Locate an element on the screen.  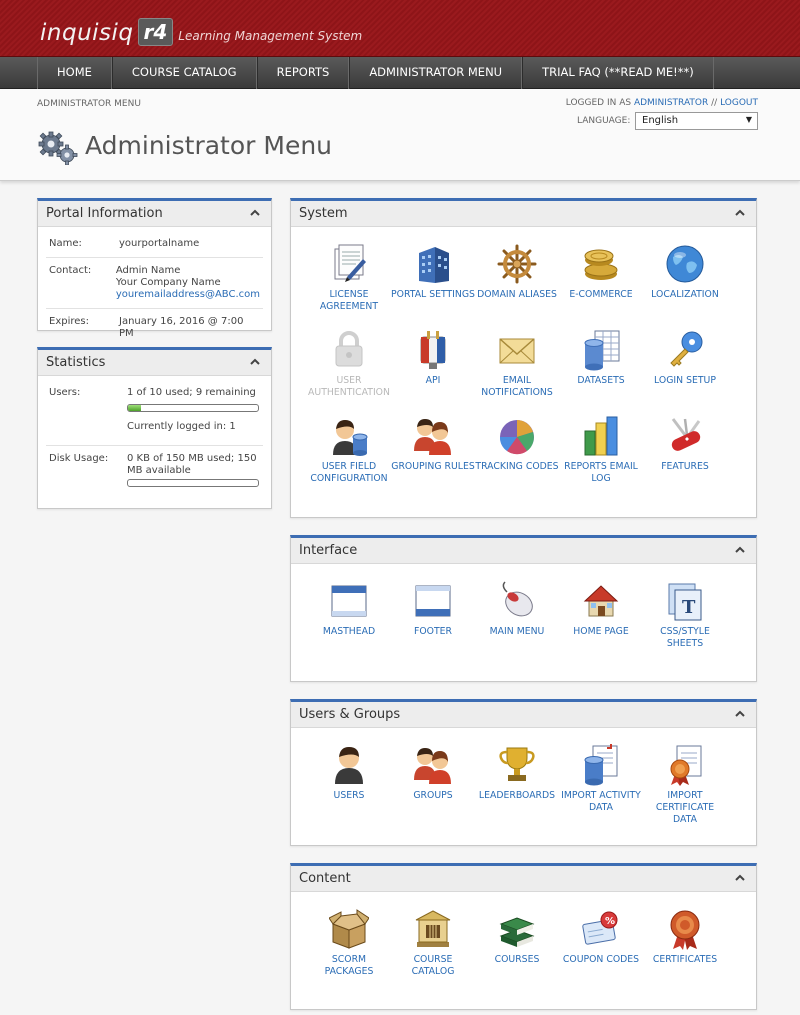
icon-label: LOCALIZATION is located at coordinates (685, 294).